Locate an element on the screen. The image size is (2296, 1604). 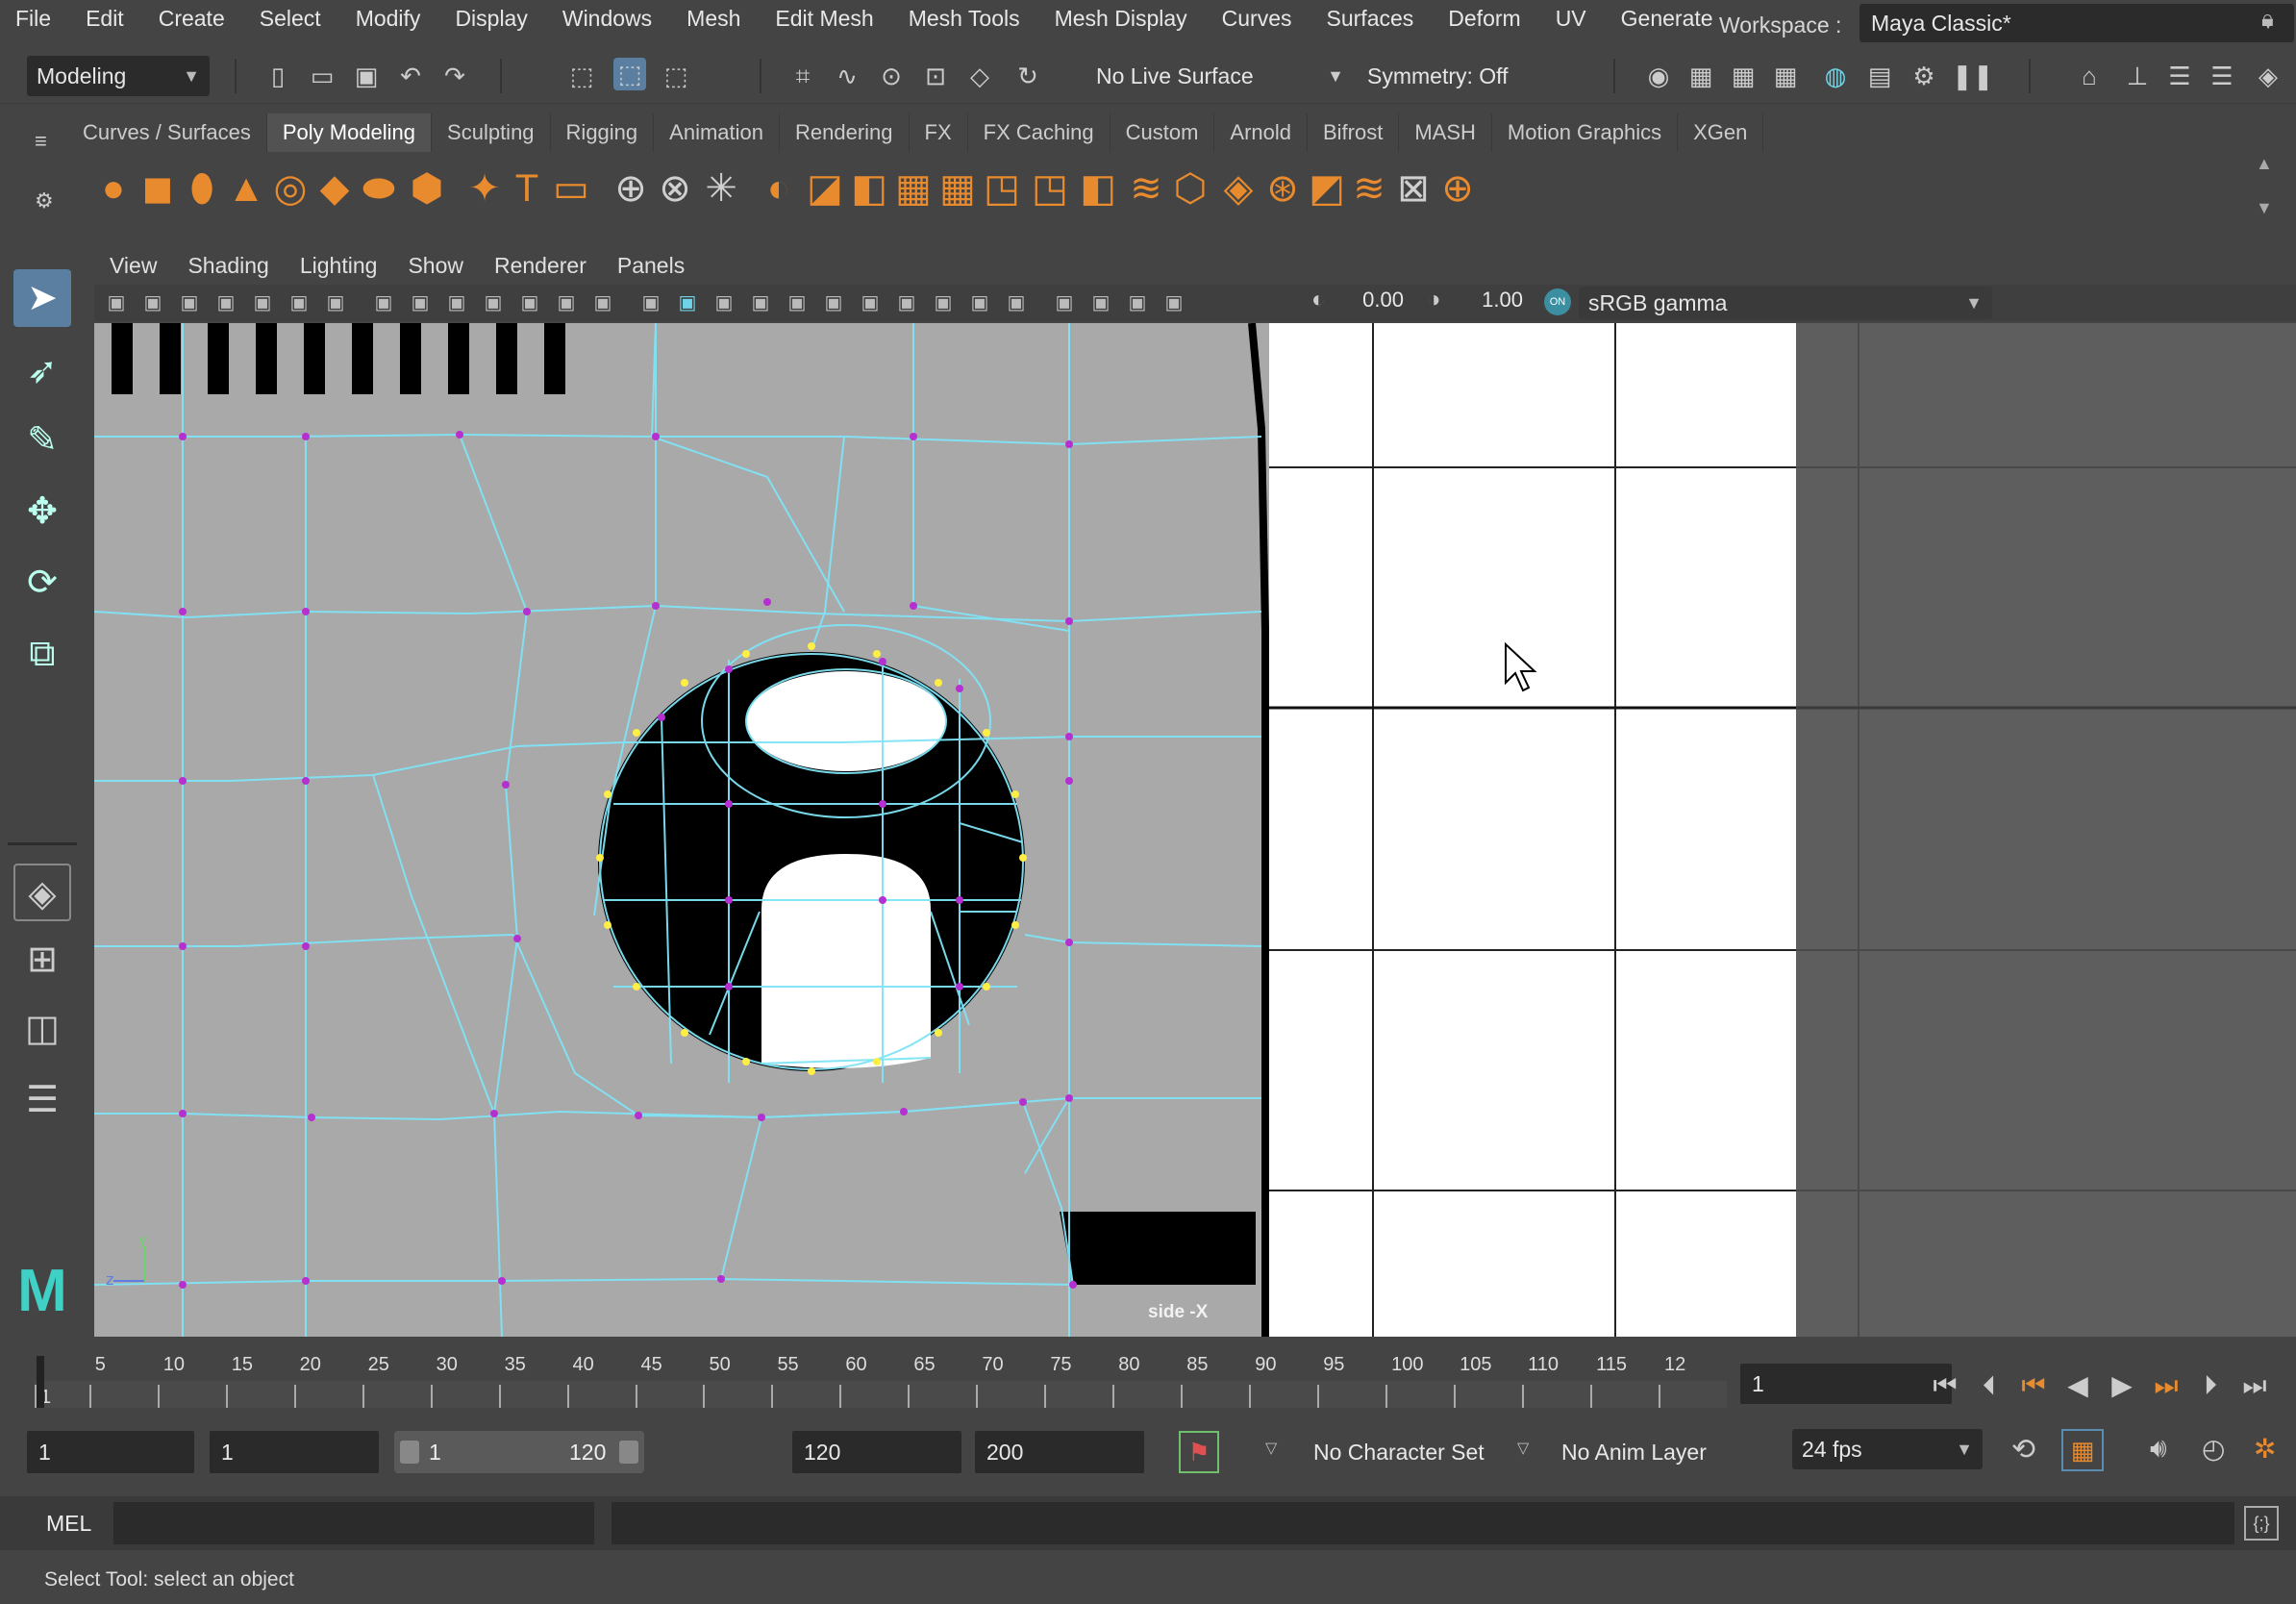
panel-menu-shading: Shading is located at coordinates (228, 265).